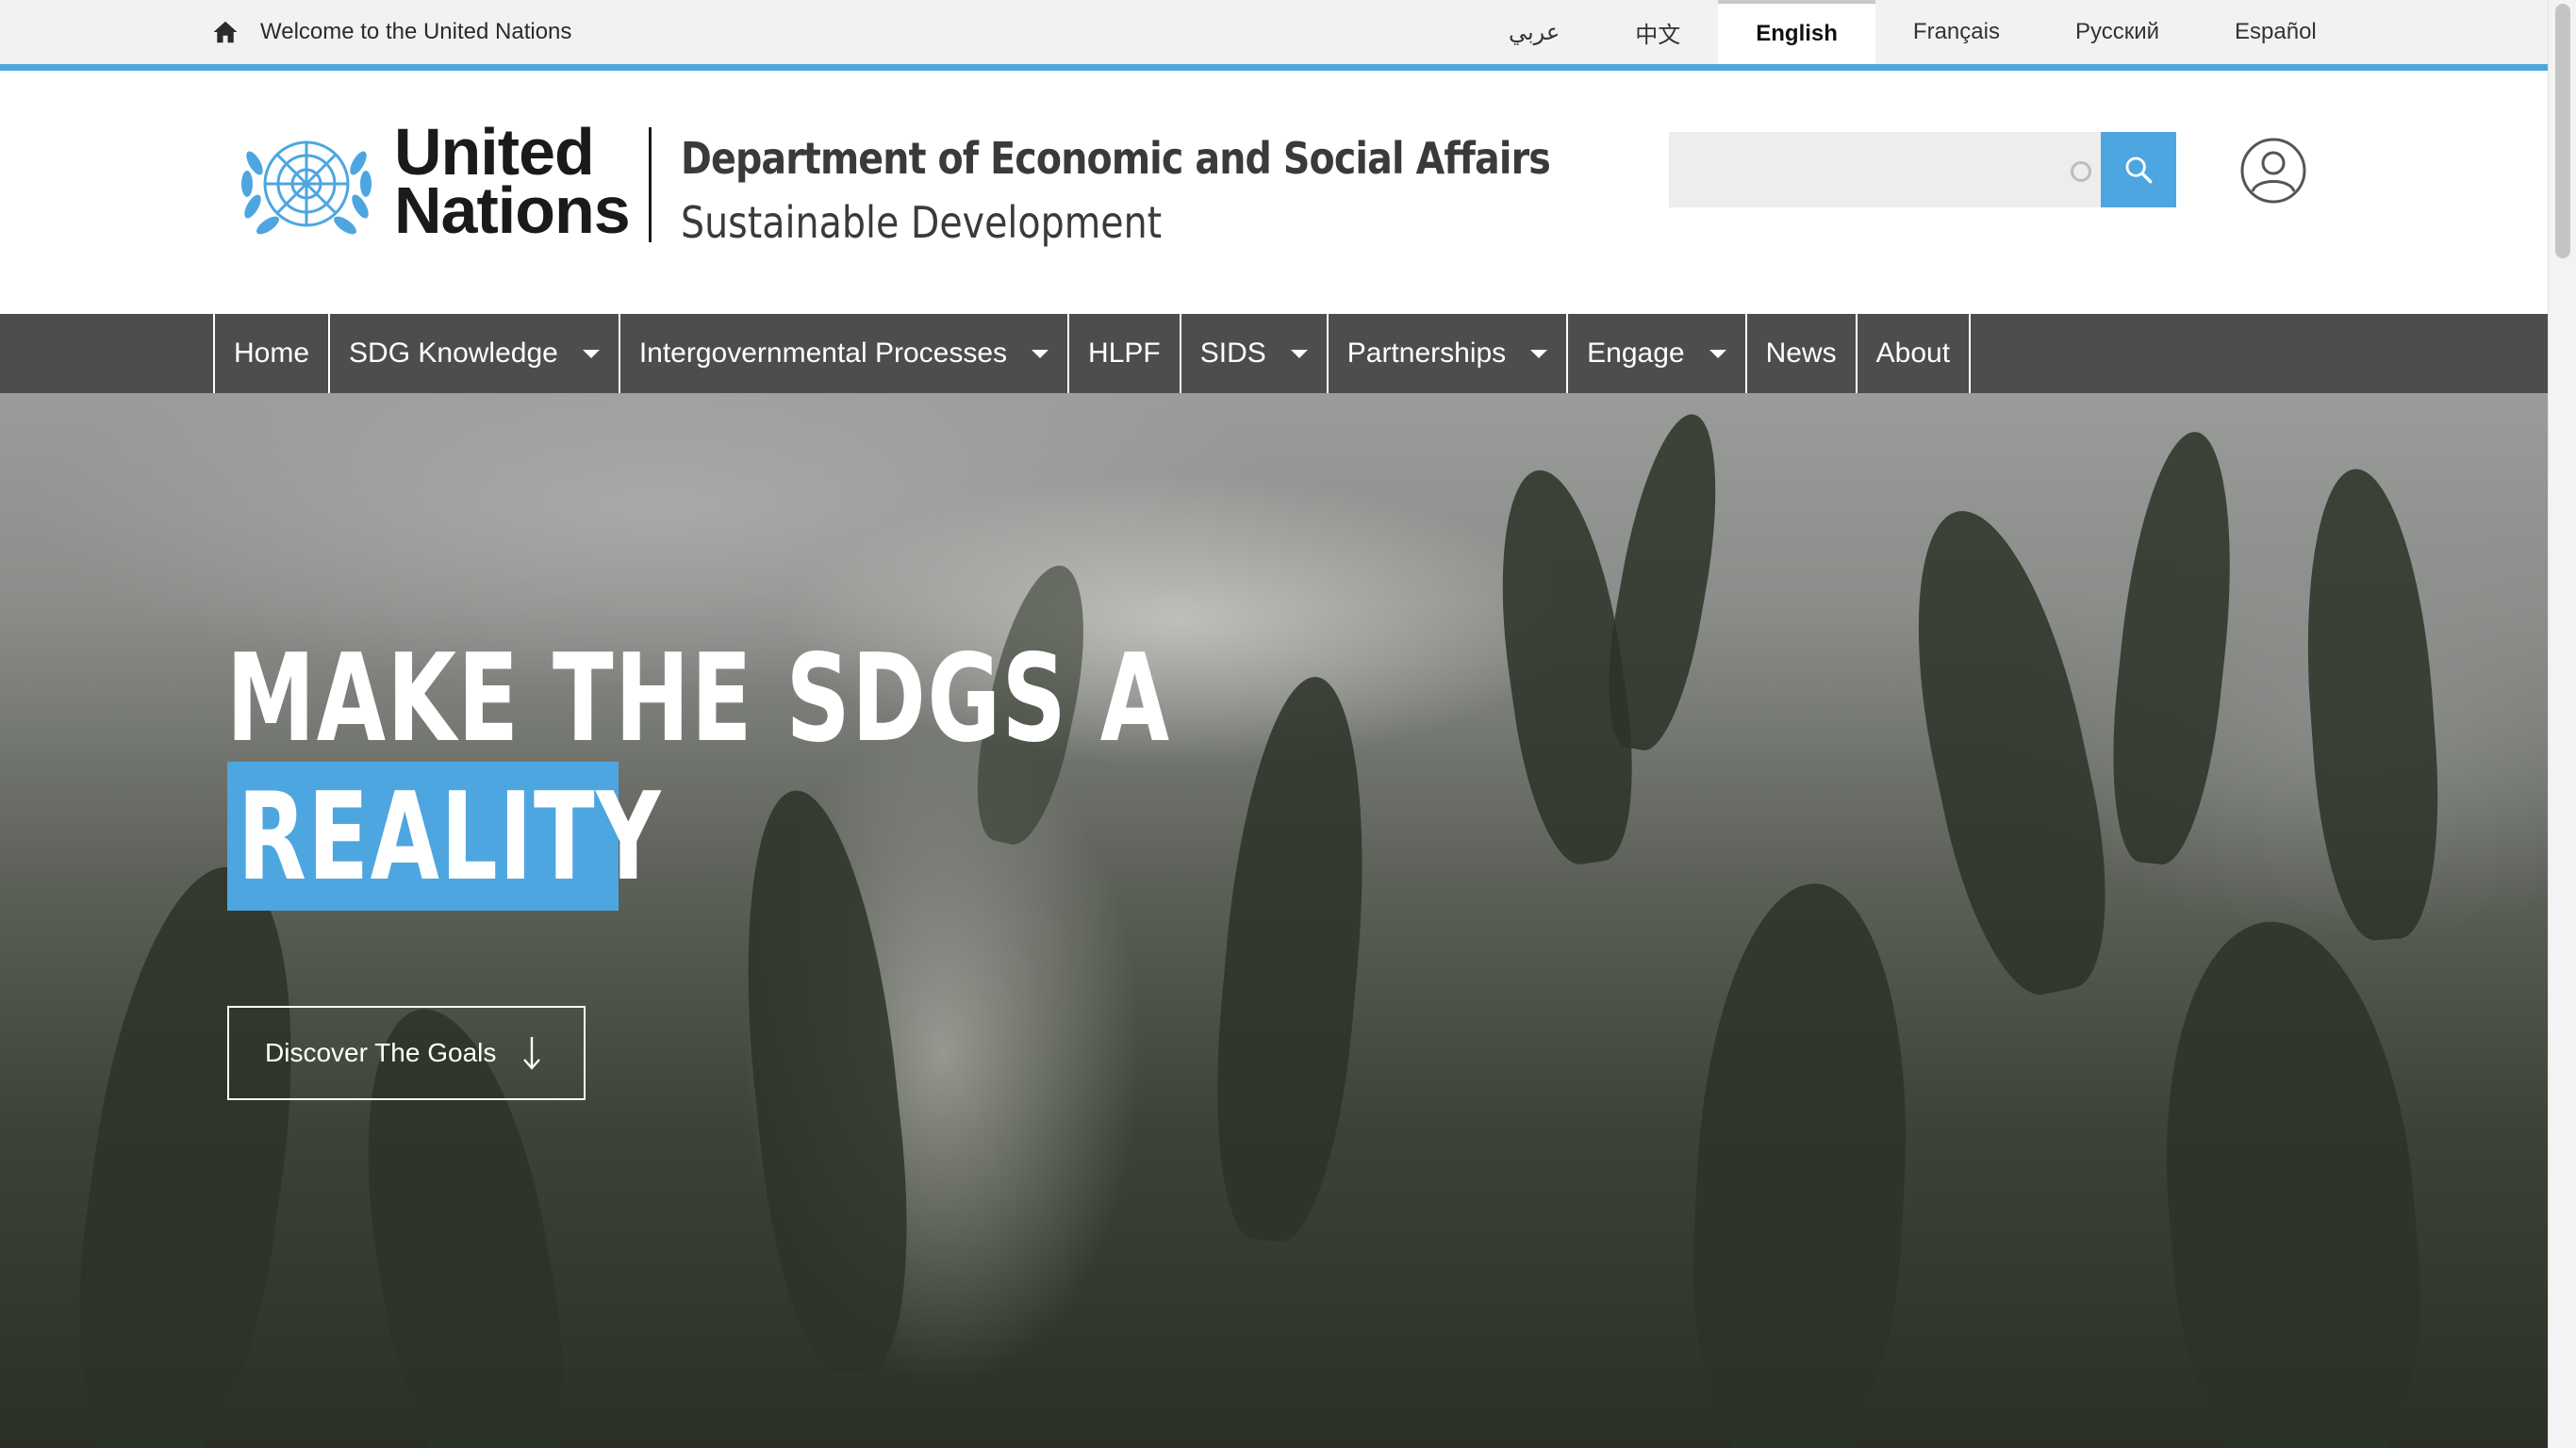 This screenshot has width=2576, height=1448. Describe the element at coordinates (450, 837) in the screenshot. I see `hero-title-line-2: REALITY` at that location.